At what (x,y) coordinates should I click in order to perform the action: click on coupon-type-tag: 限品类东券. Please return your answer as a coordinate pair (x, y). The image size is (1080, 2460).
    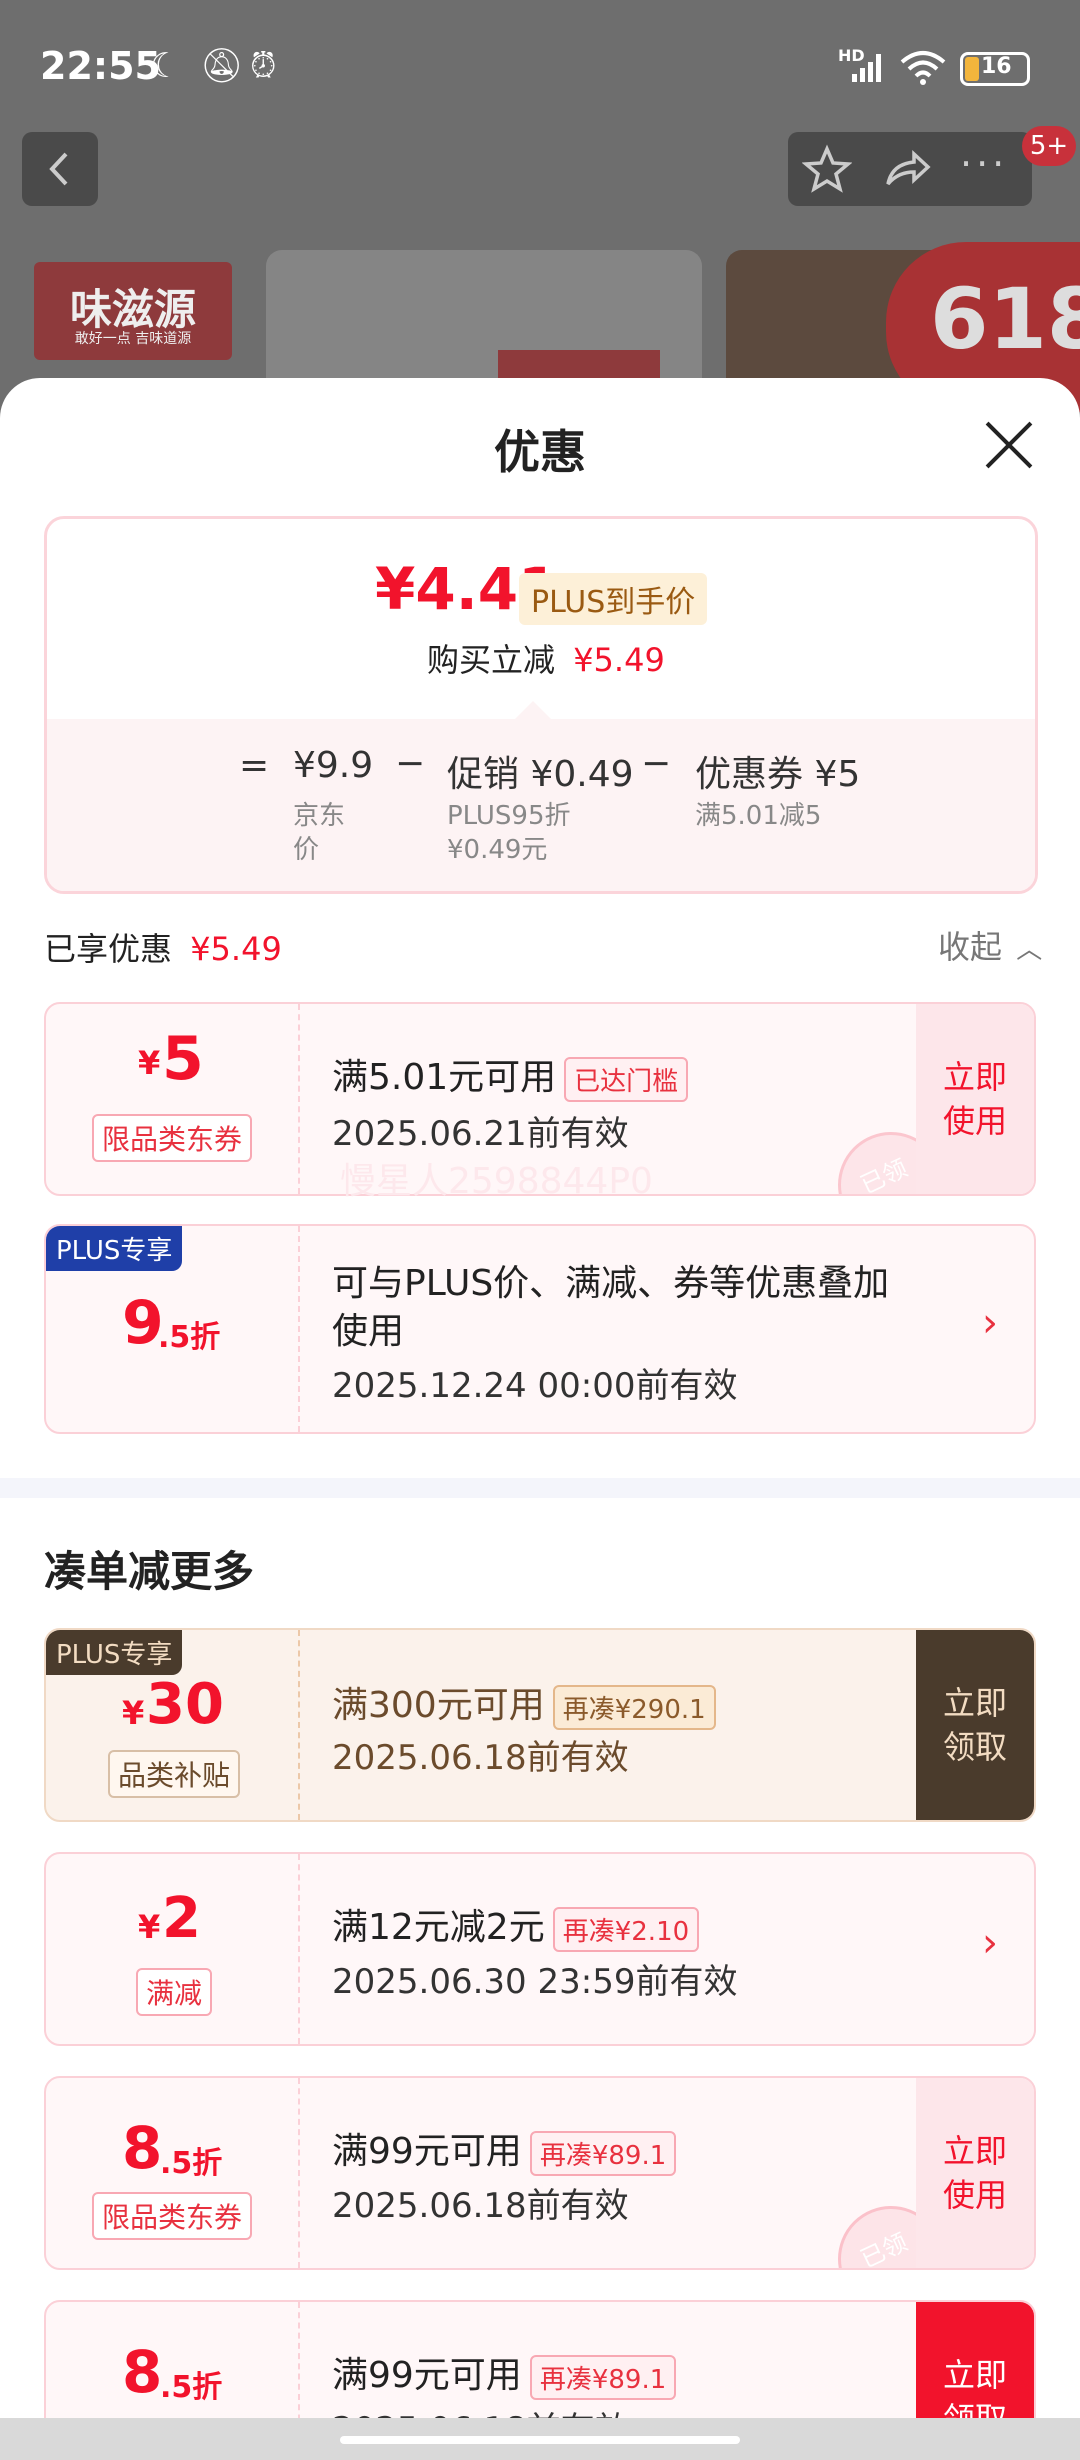
    Looking at the image, I should click on (172, 1138).